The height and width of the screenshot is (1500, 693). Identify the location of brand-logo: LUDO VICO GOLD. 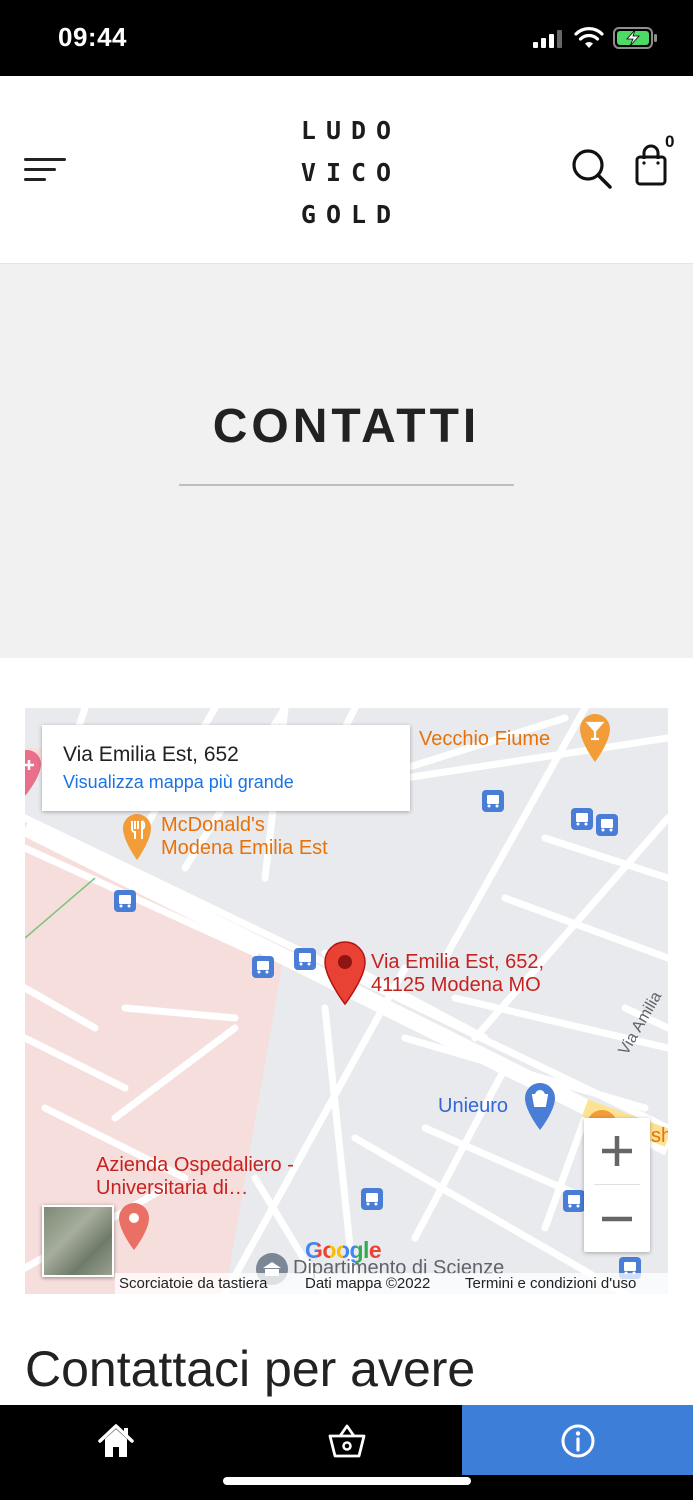
(346, 173).